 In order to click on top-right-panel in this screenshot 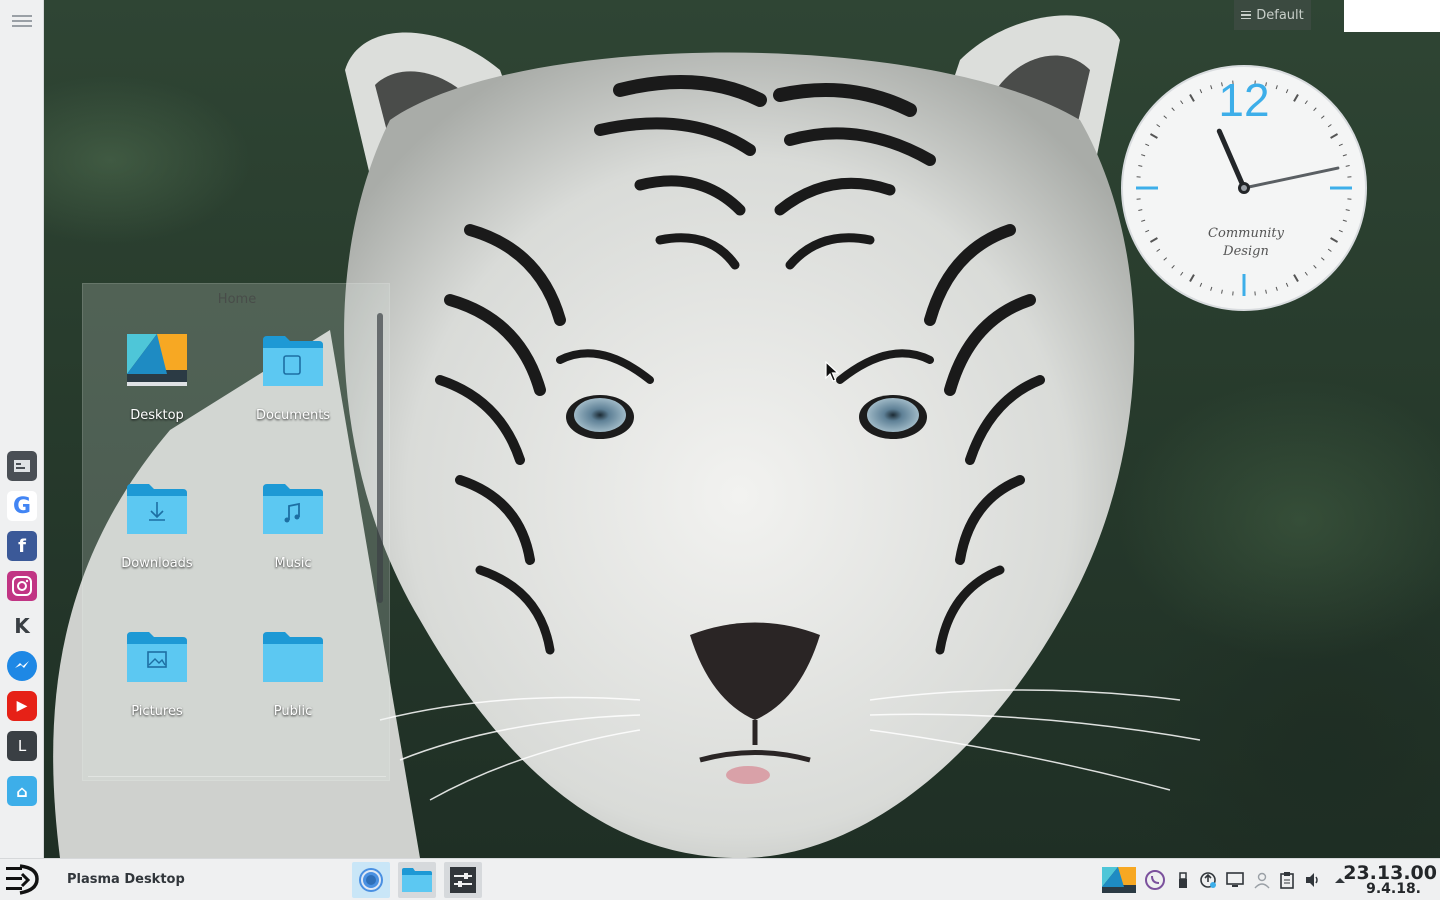, I will do `click(1392, 16)`.